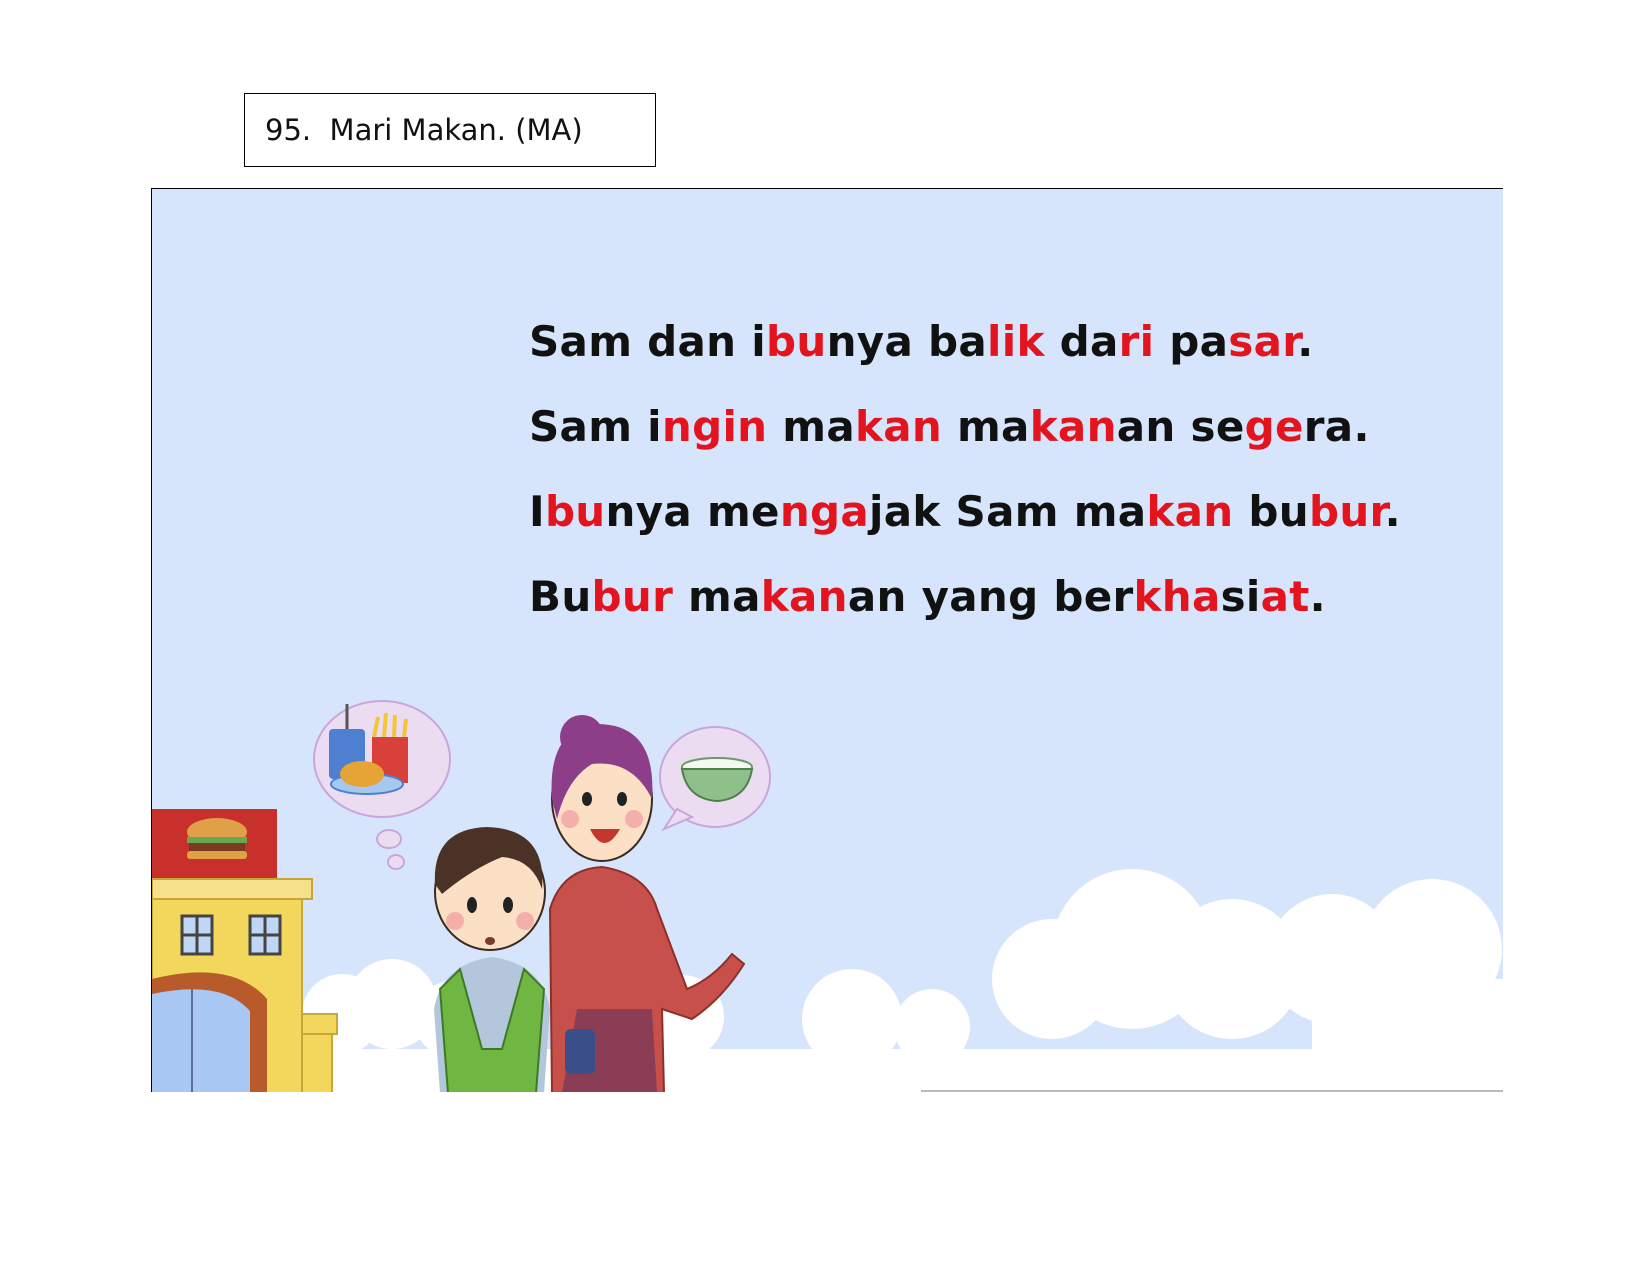  What do you see at coordinates (382, 785) in the screenshot?
I see `thought-bubble-fast-food` at bounding box center [382, 785].